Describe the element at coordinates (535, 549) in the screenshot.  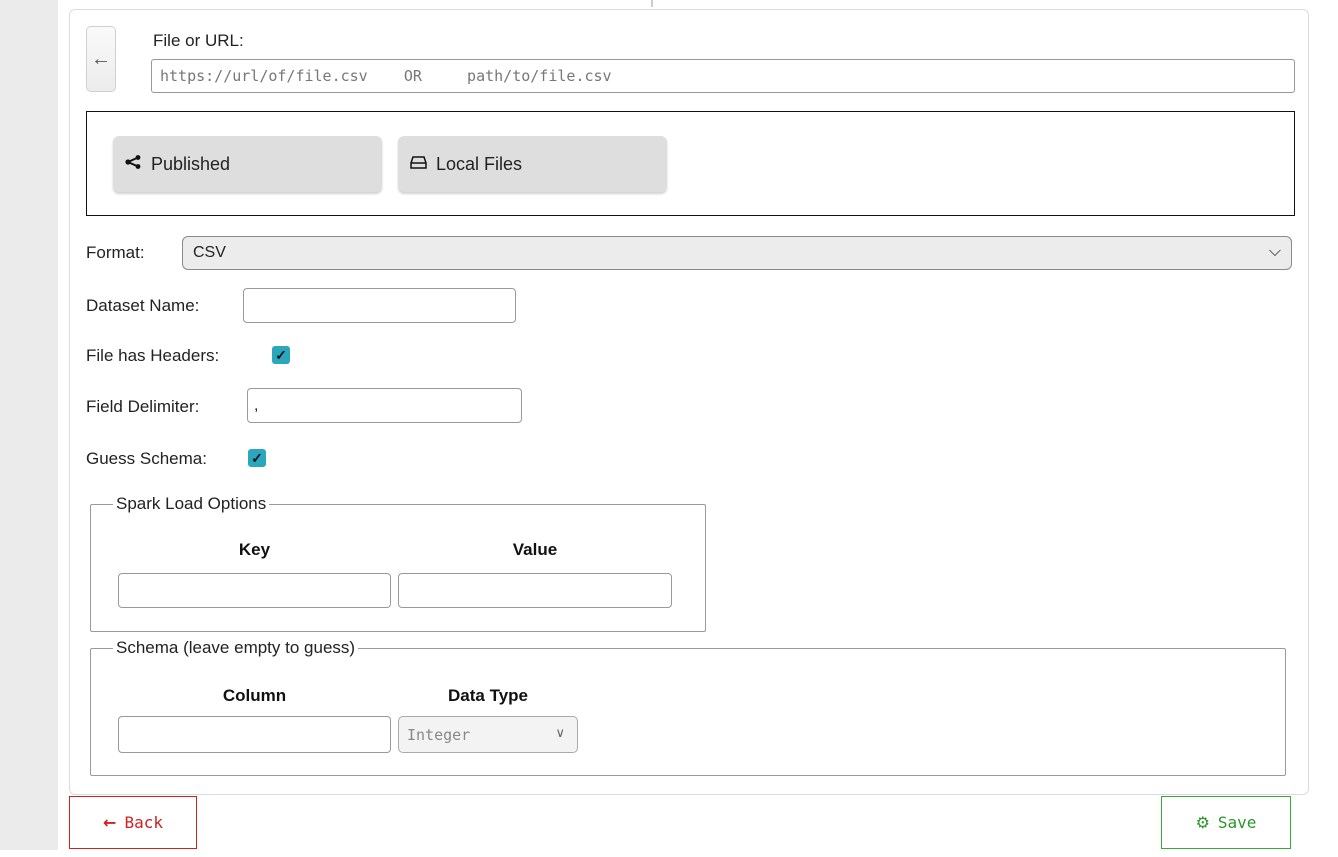
I see `value-header: Value` at that location.